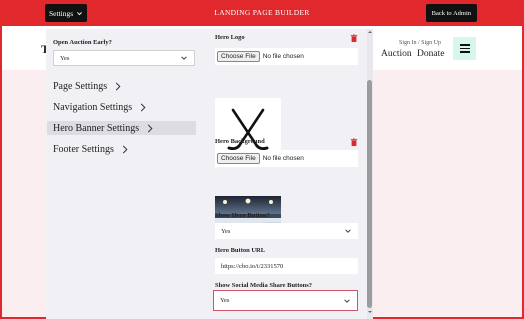 This screenshot has height=319, width=524. I want to click on nav-donate-link: Donate, so click(430, 54).